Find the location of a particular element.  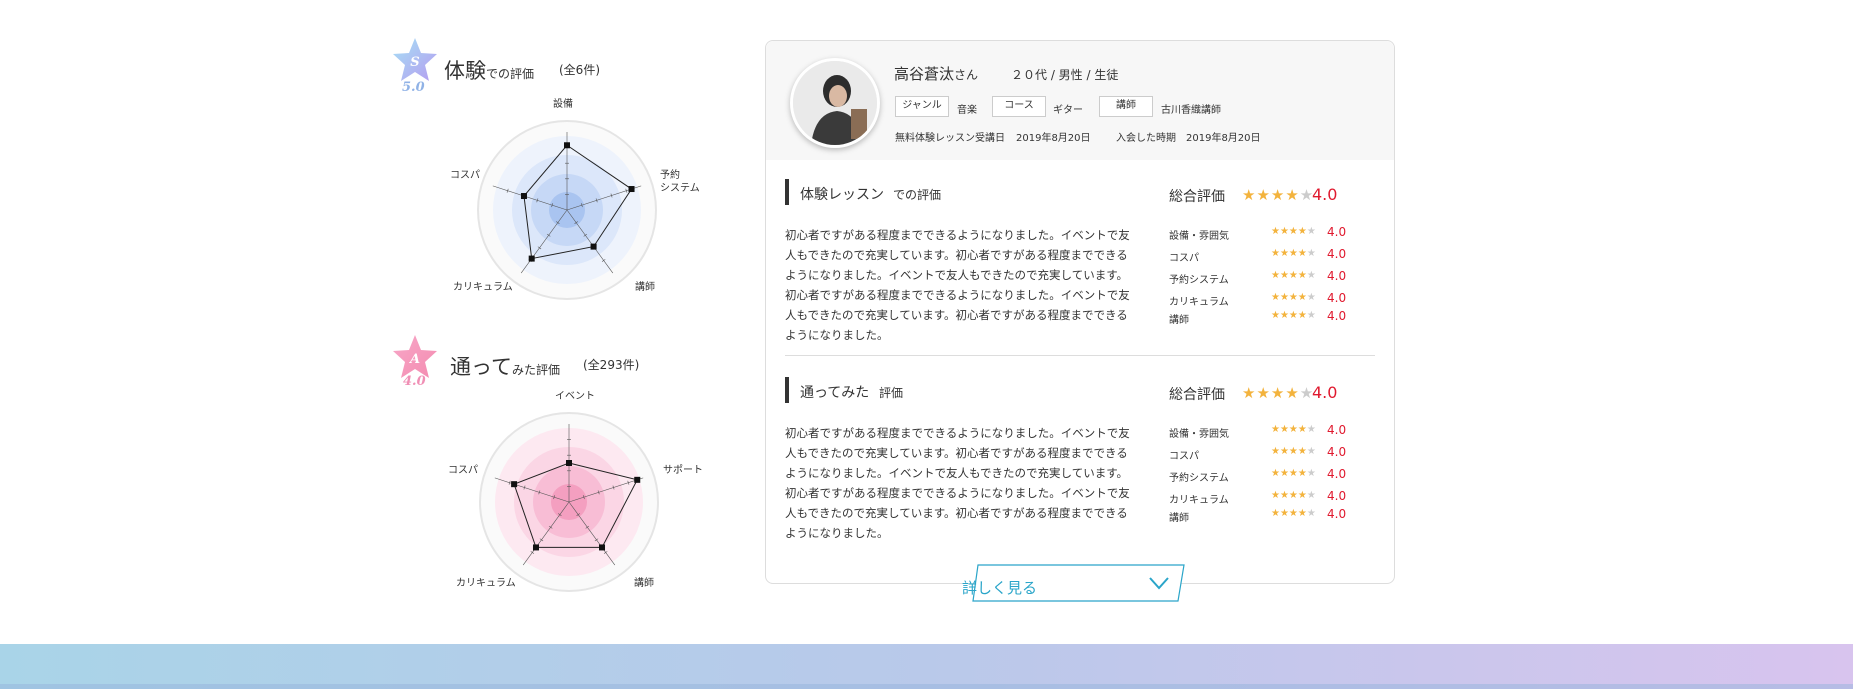

user-photo-icon is located at coordinates (835, 103).